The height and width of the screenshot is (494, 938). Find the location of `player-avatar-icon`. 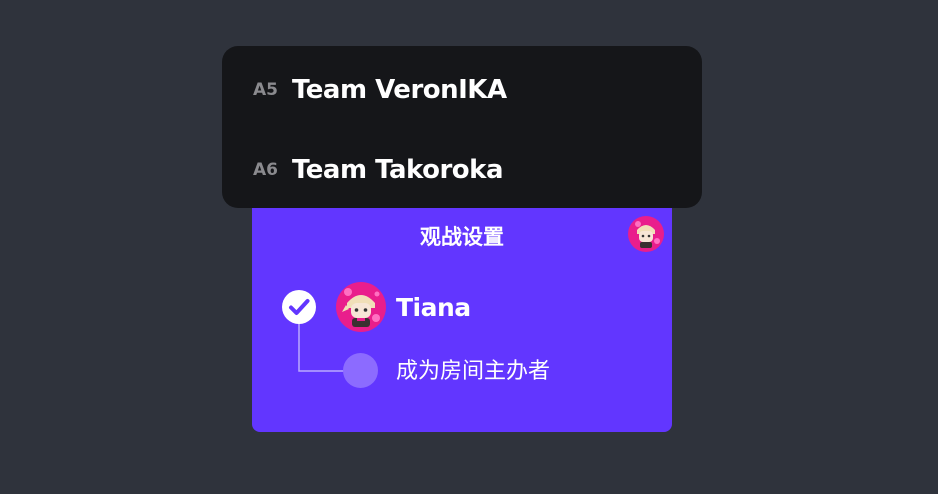

player-avatar-icon is located at coordinates (361, 307).